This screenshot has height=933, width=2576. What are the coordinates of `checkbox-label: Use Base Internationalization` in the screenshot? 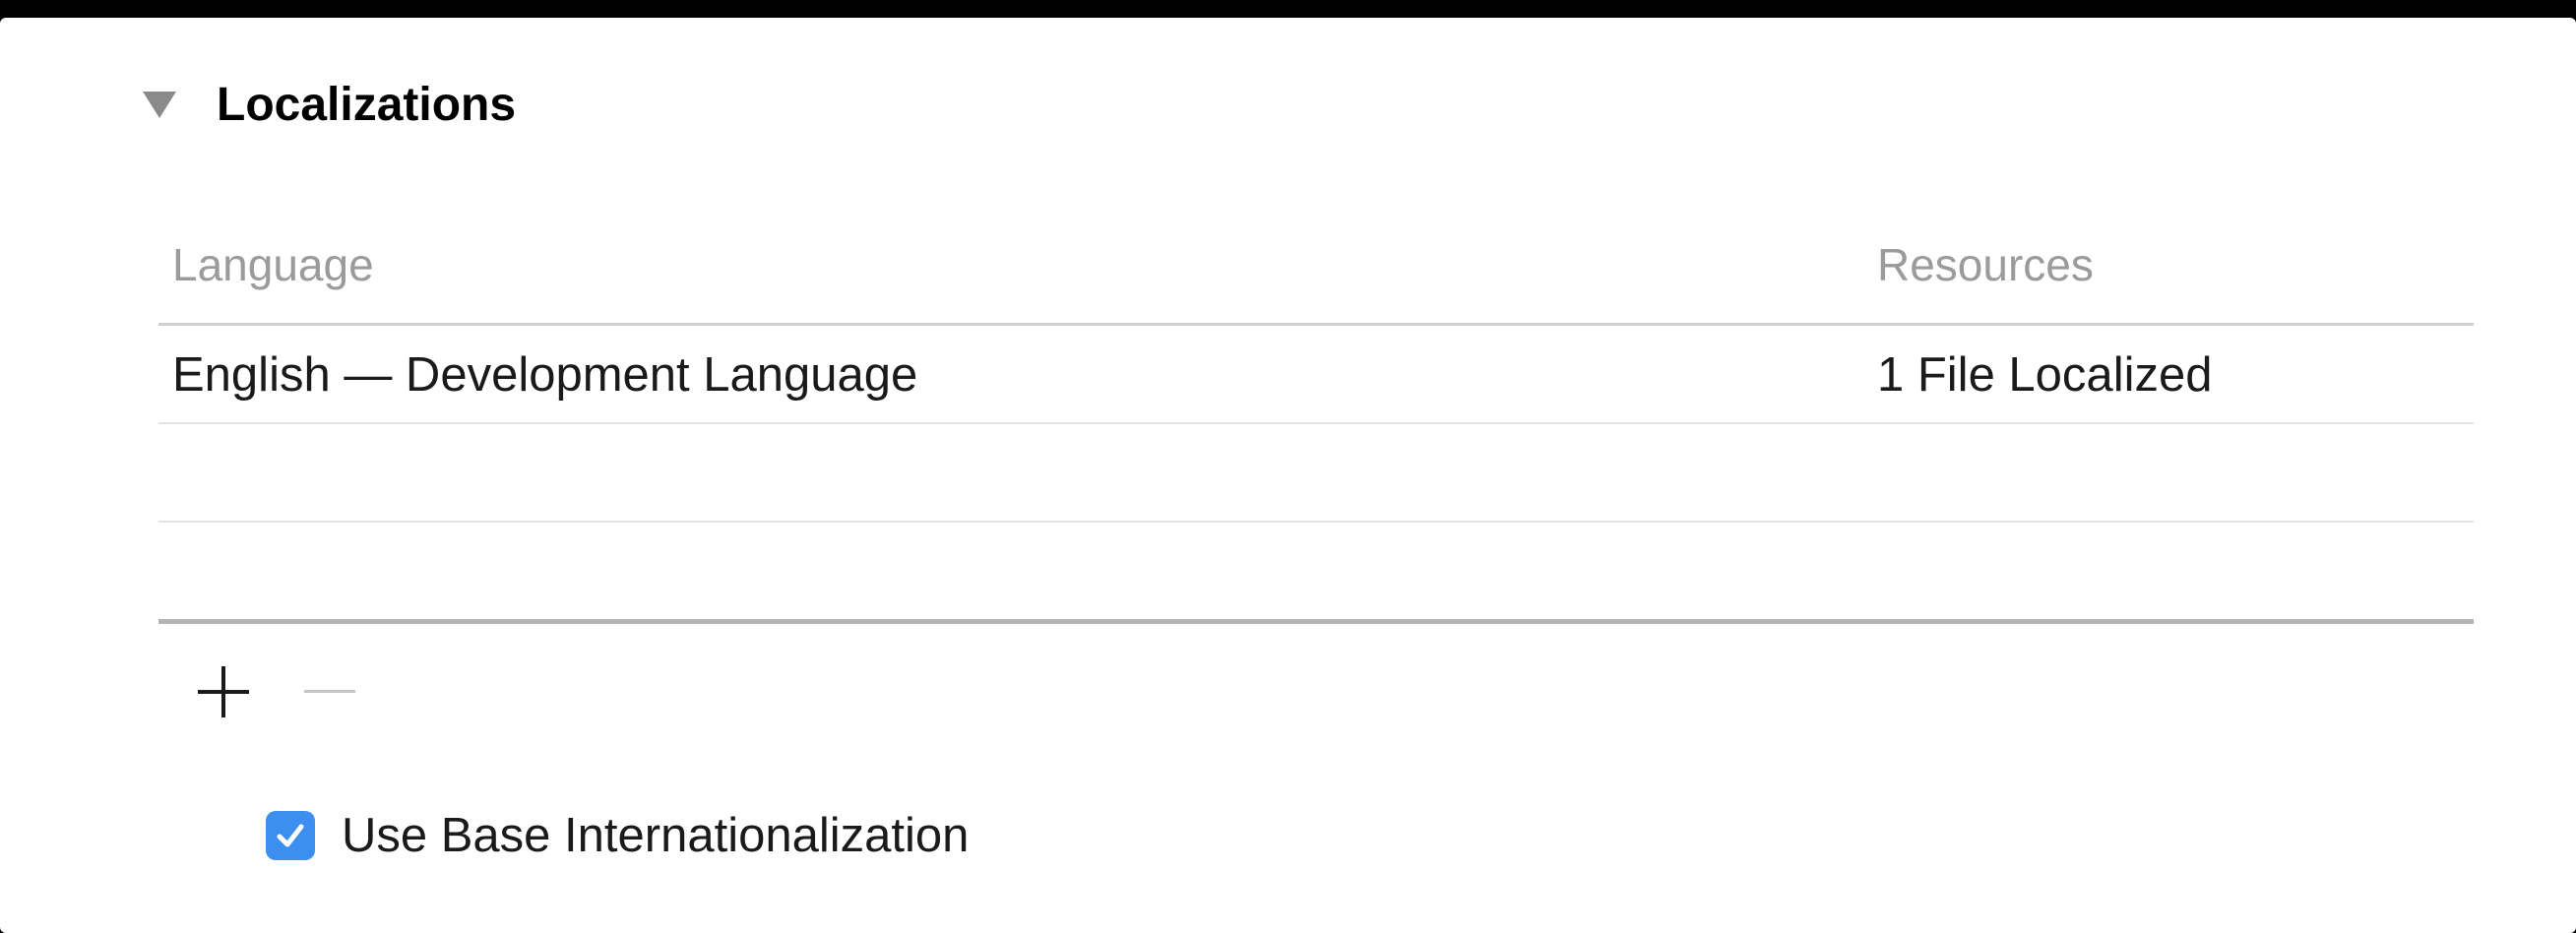 It's located at (656, 836).